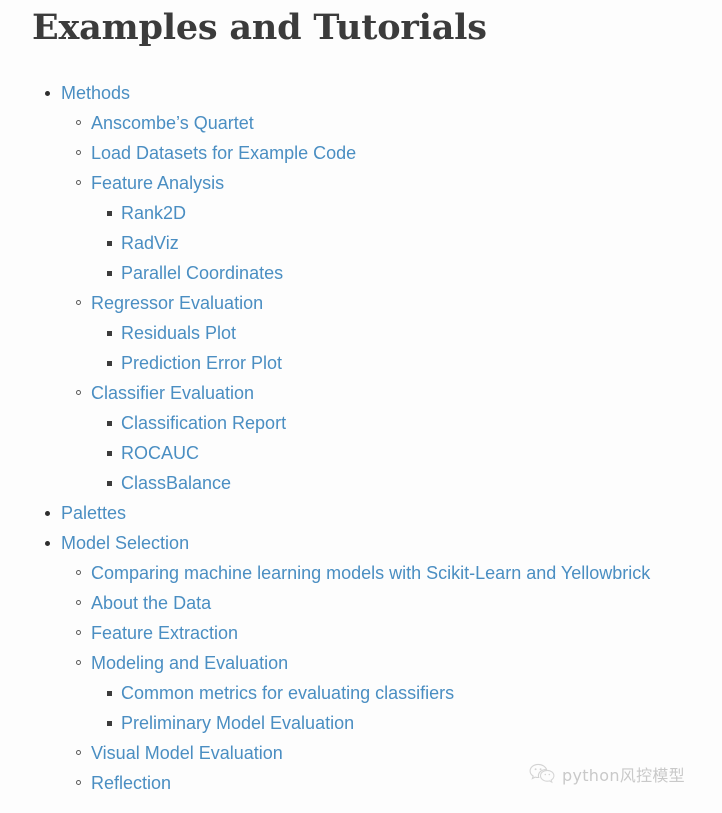 Image resolution: width=722 pixels, height=813 pixels. I want to click on toc-item-level-2: Feature Analysis, so click(361, 183).